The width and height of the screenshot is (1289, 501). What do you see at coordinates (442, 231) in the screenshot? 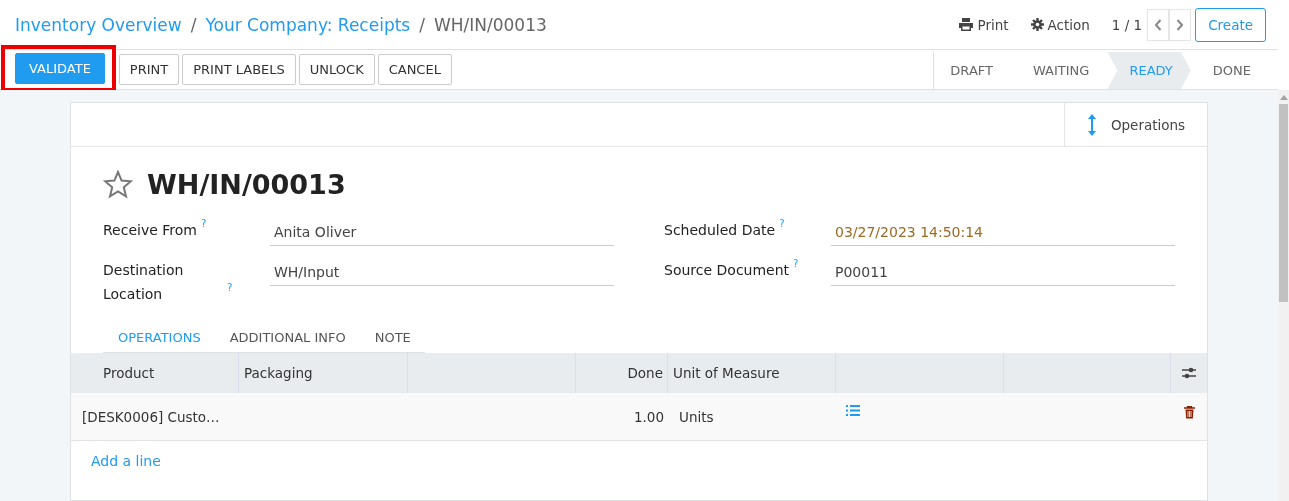
I see `input-field: Anita Oliver` at bounding box center [442, 231].